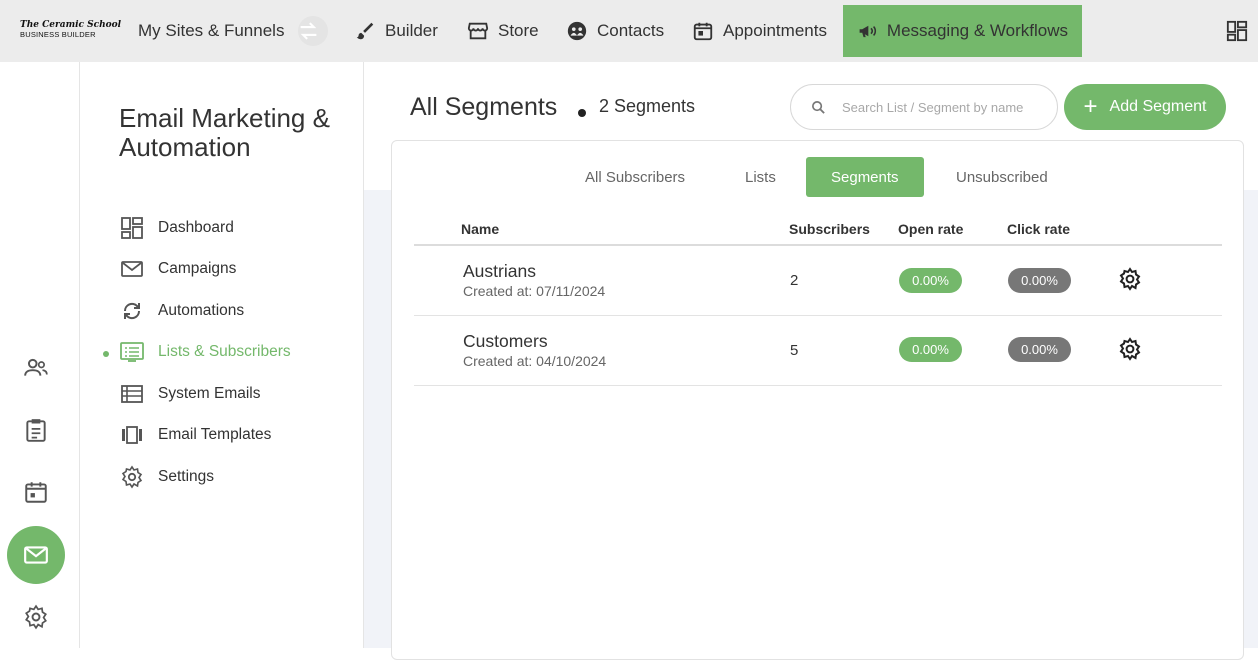  What do you see at coordinates (760, 177) in the screenshot?
I see `tab-lists: Lists` at bounding box center [760, 177].